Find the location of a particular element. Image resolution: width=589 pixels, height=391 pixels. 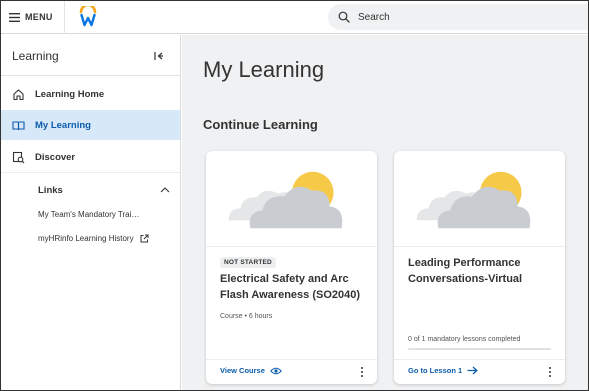

page-title: My Learning is located at coordinates (264, 69).